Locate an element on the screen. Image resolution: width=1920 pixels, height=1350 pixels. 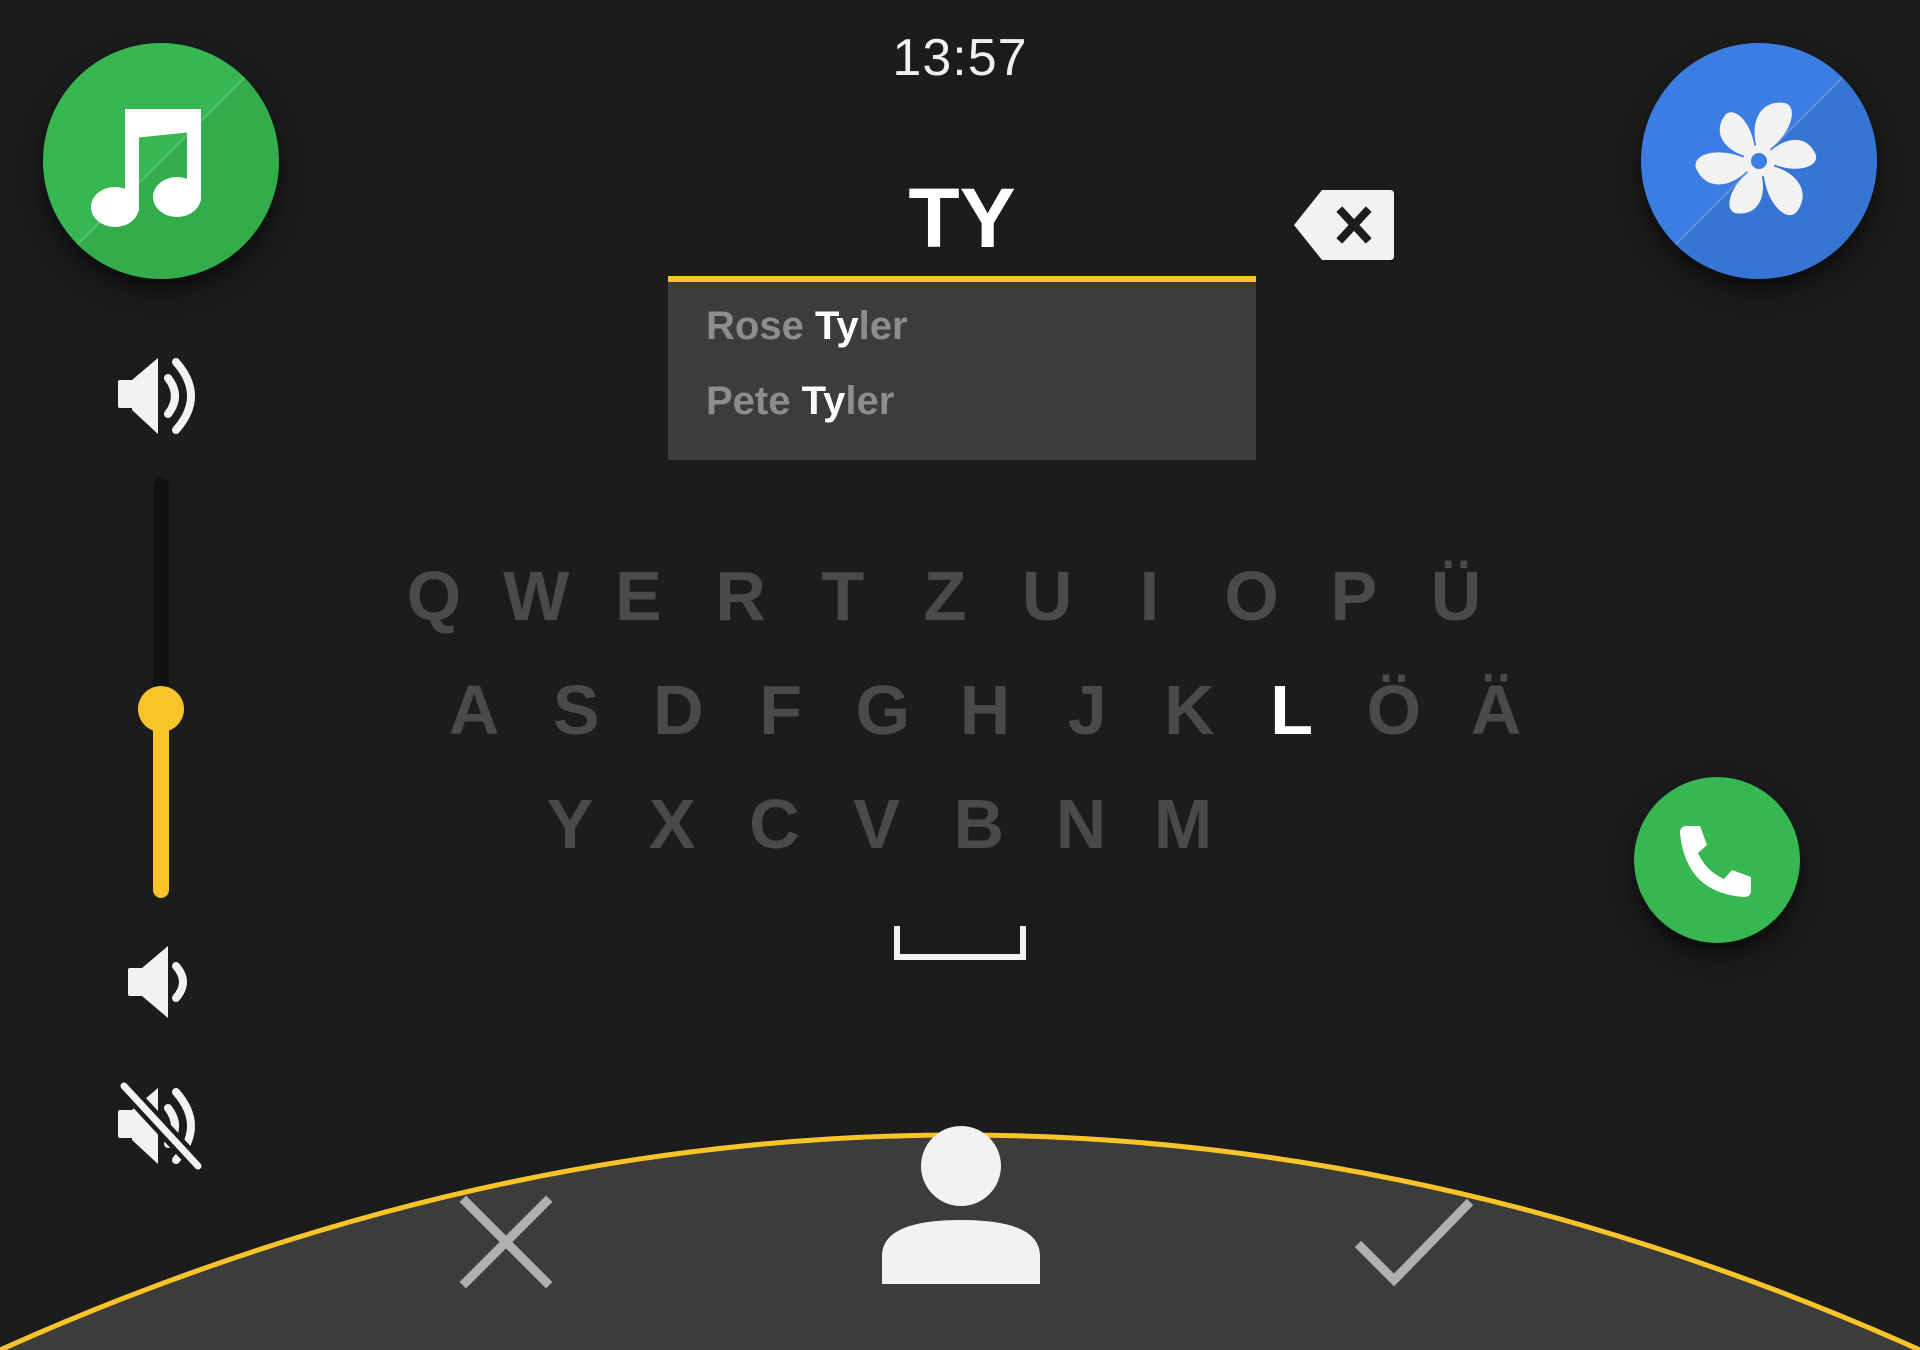
key-F: F is located at coordinates (781, 710).